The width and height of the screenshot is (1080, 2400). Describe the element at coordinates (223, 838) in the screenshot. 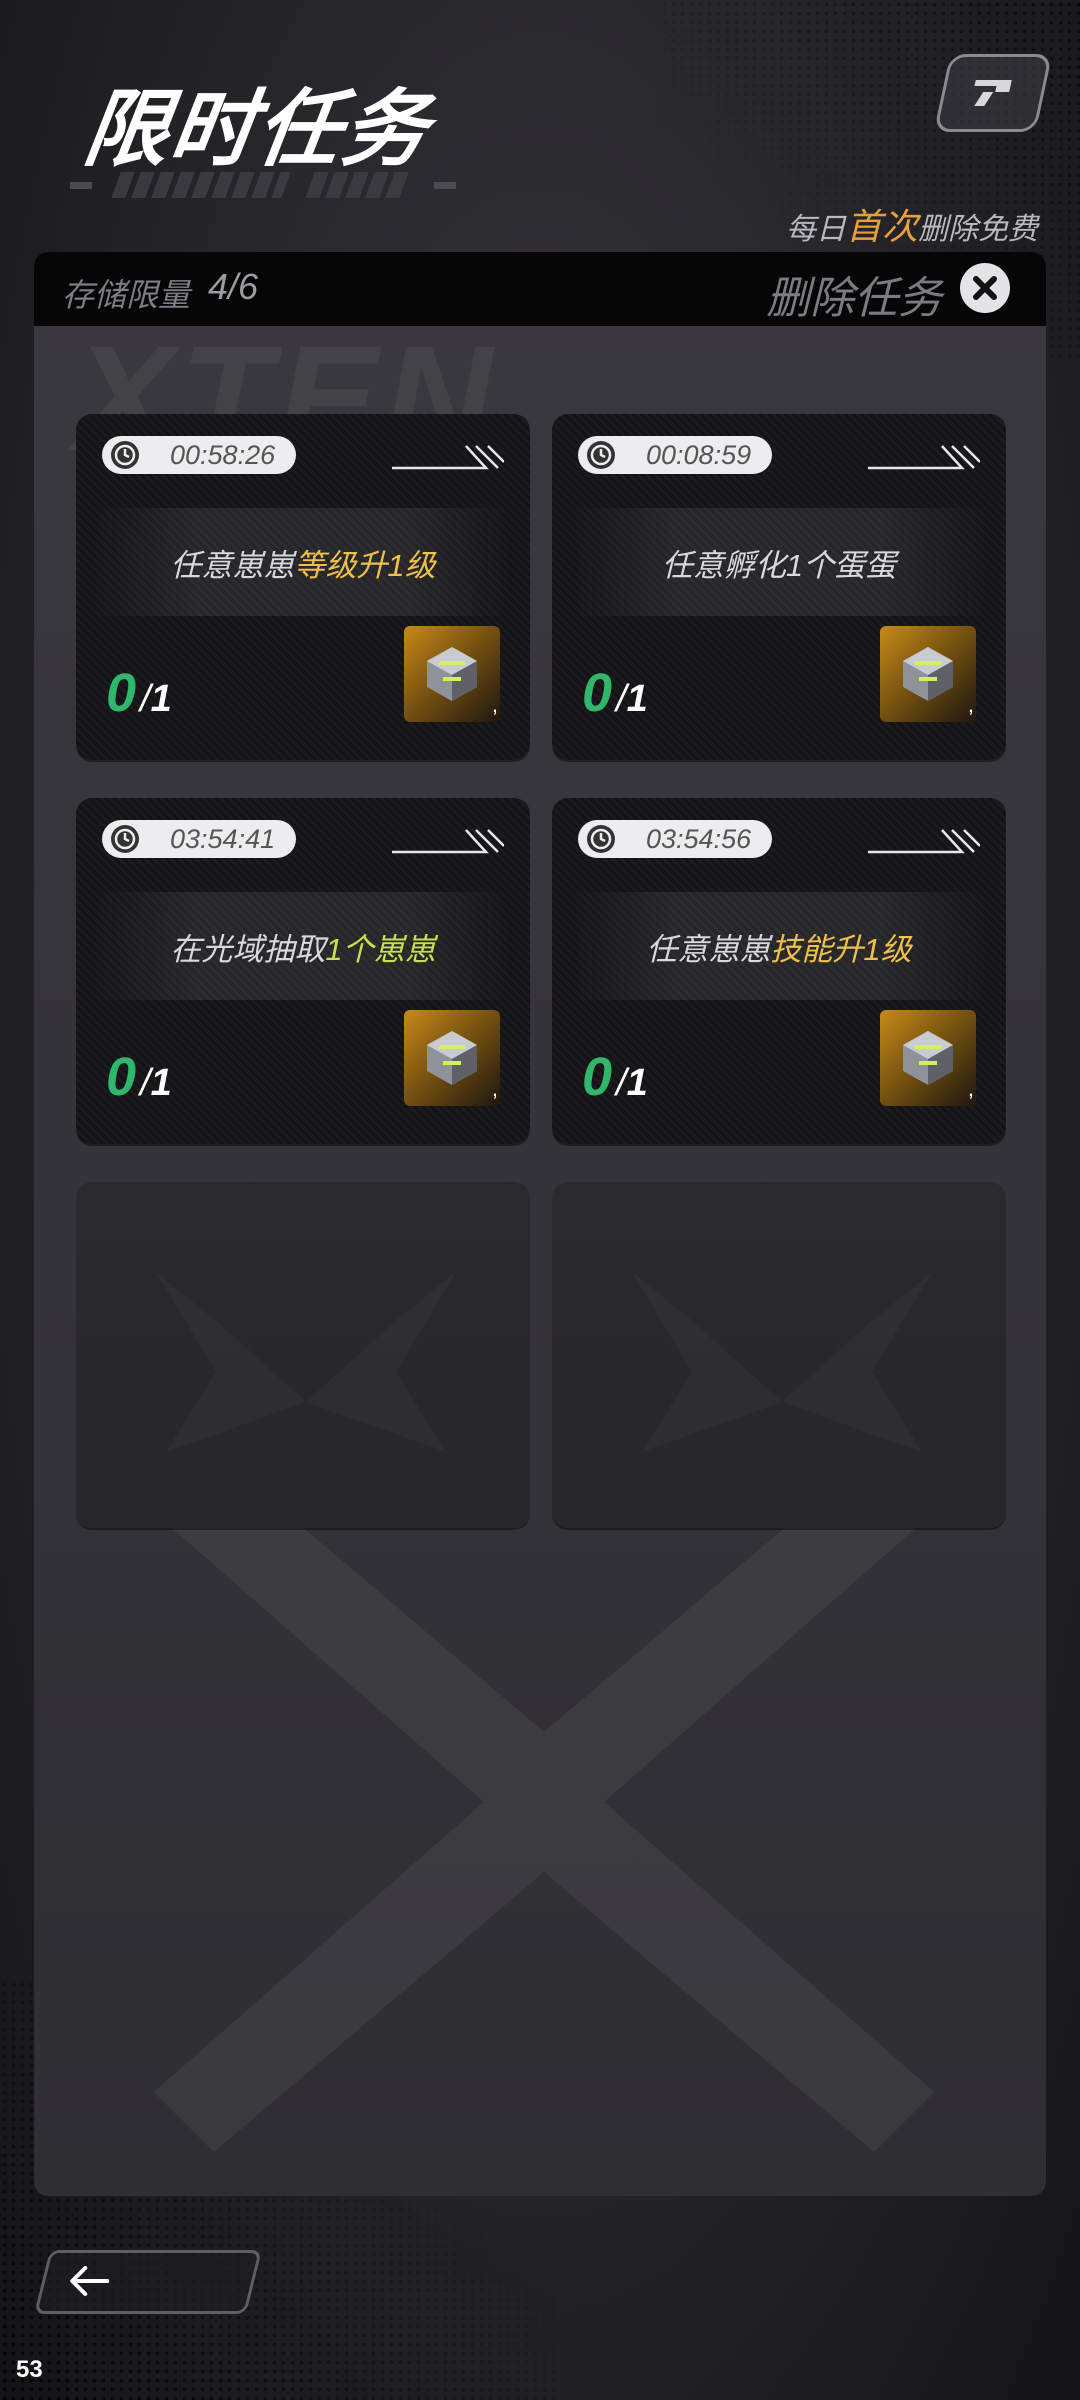

I see `timer-text: 03:54:41` at that location.